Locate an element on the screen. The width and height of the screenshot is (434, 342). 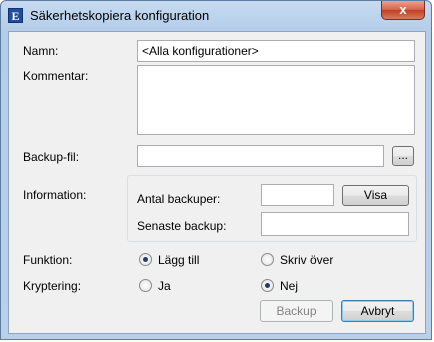
app-icon: E is located at coordinates (15, 15).